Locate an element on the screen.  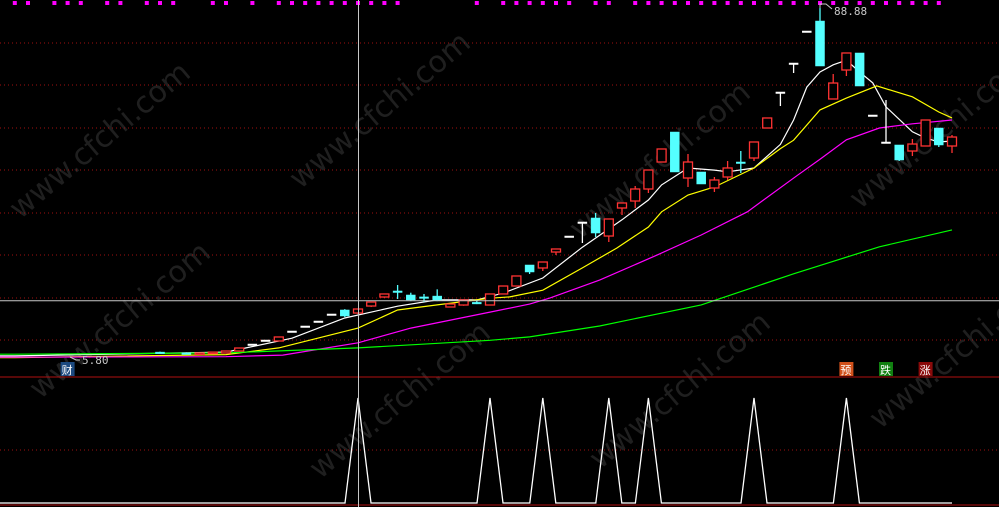
low-price-text: 5.80 is located at coordinates (95, 360).